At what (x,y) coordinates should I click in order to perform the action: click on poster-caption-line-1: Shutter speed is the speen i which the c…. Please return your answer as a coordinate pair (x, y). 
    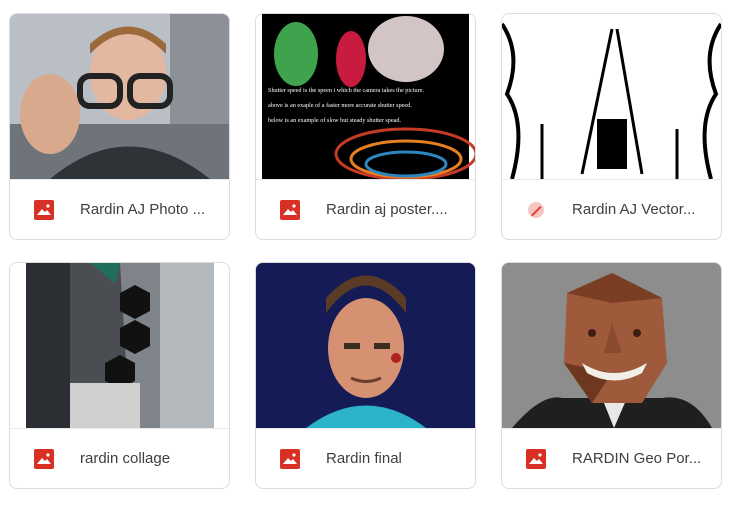
    Looking at the image, I should click on (346, 90).